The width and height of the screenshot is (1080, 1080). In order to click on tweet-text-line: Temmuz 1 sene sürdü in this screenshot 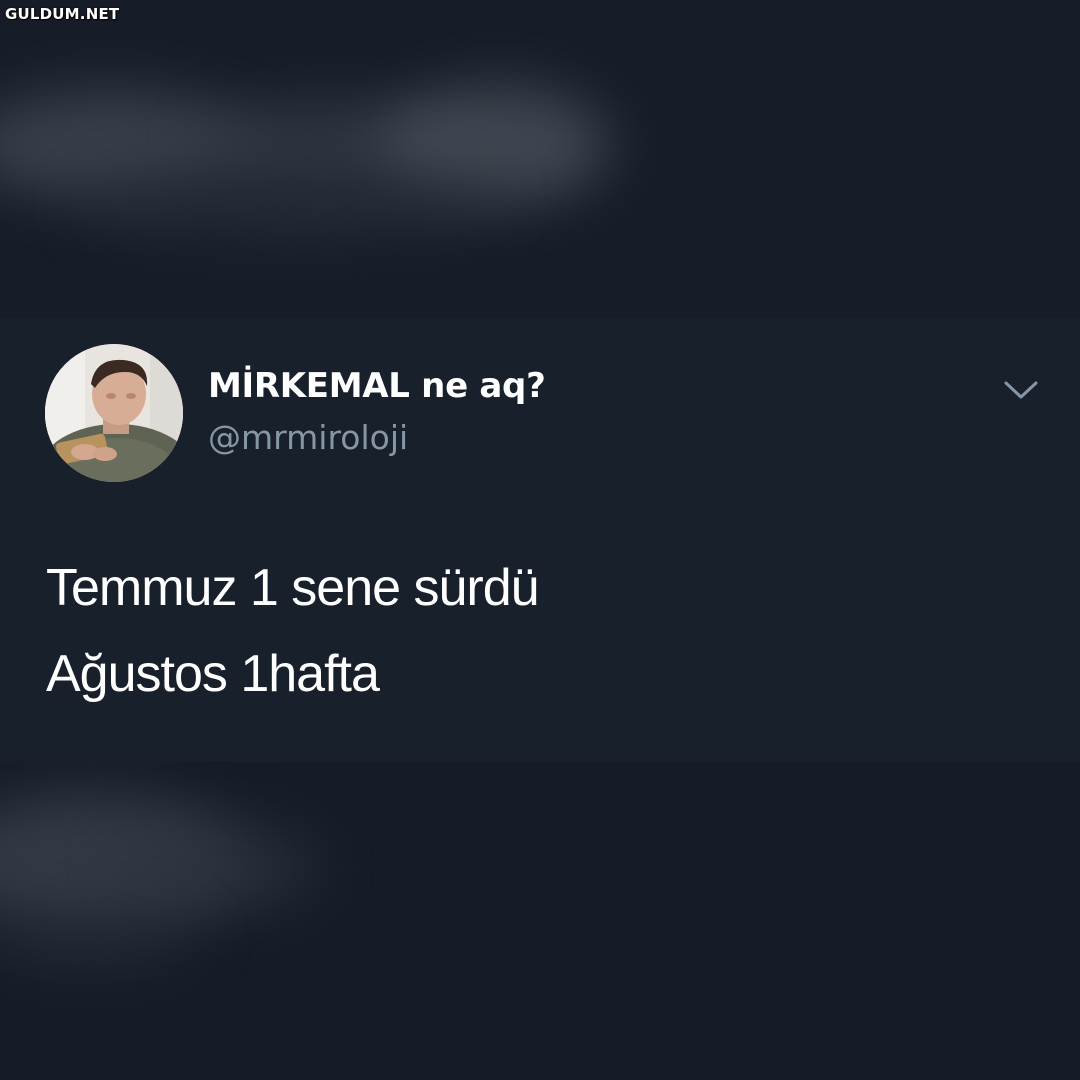, I will do `click(293, 588)`.